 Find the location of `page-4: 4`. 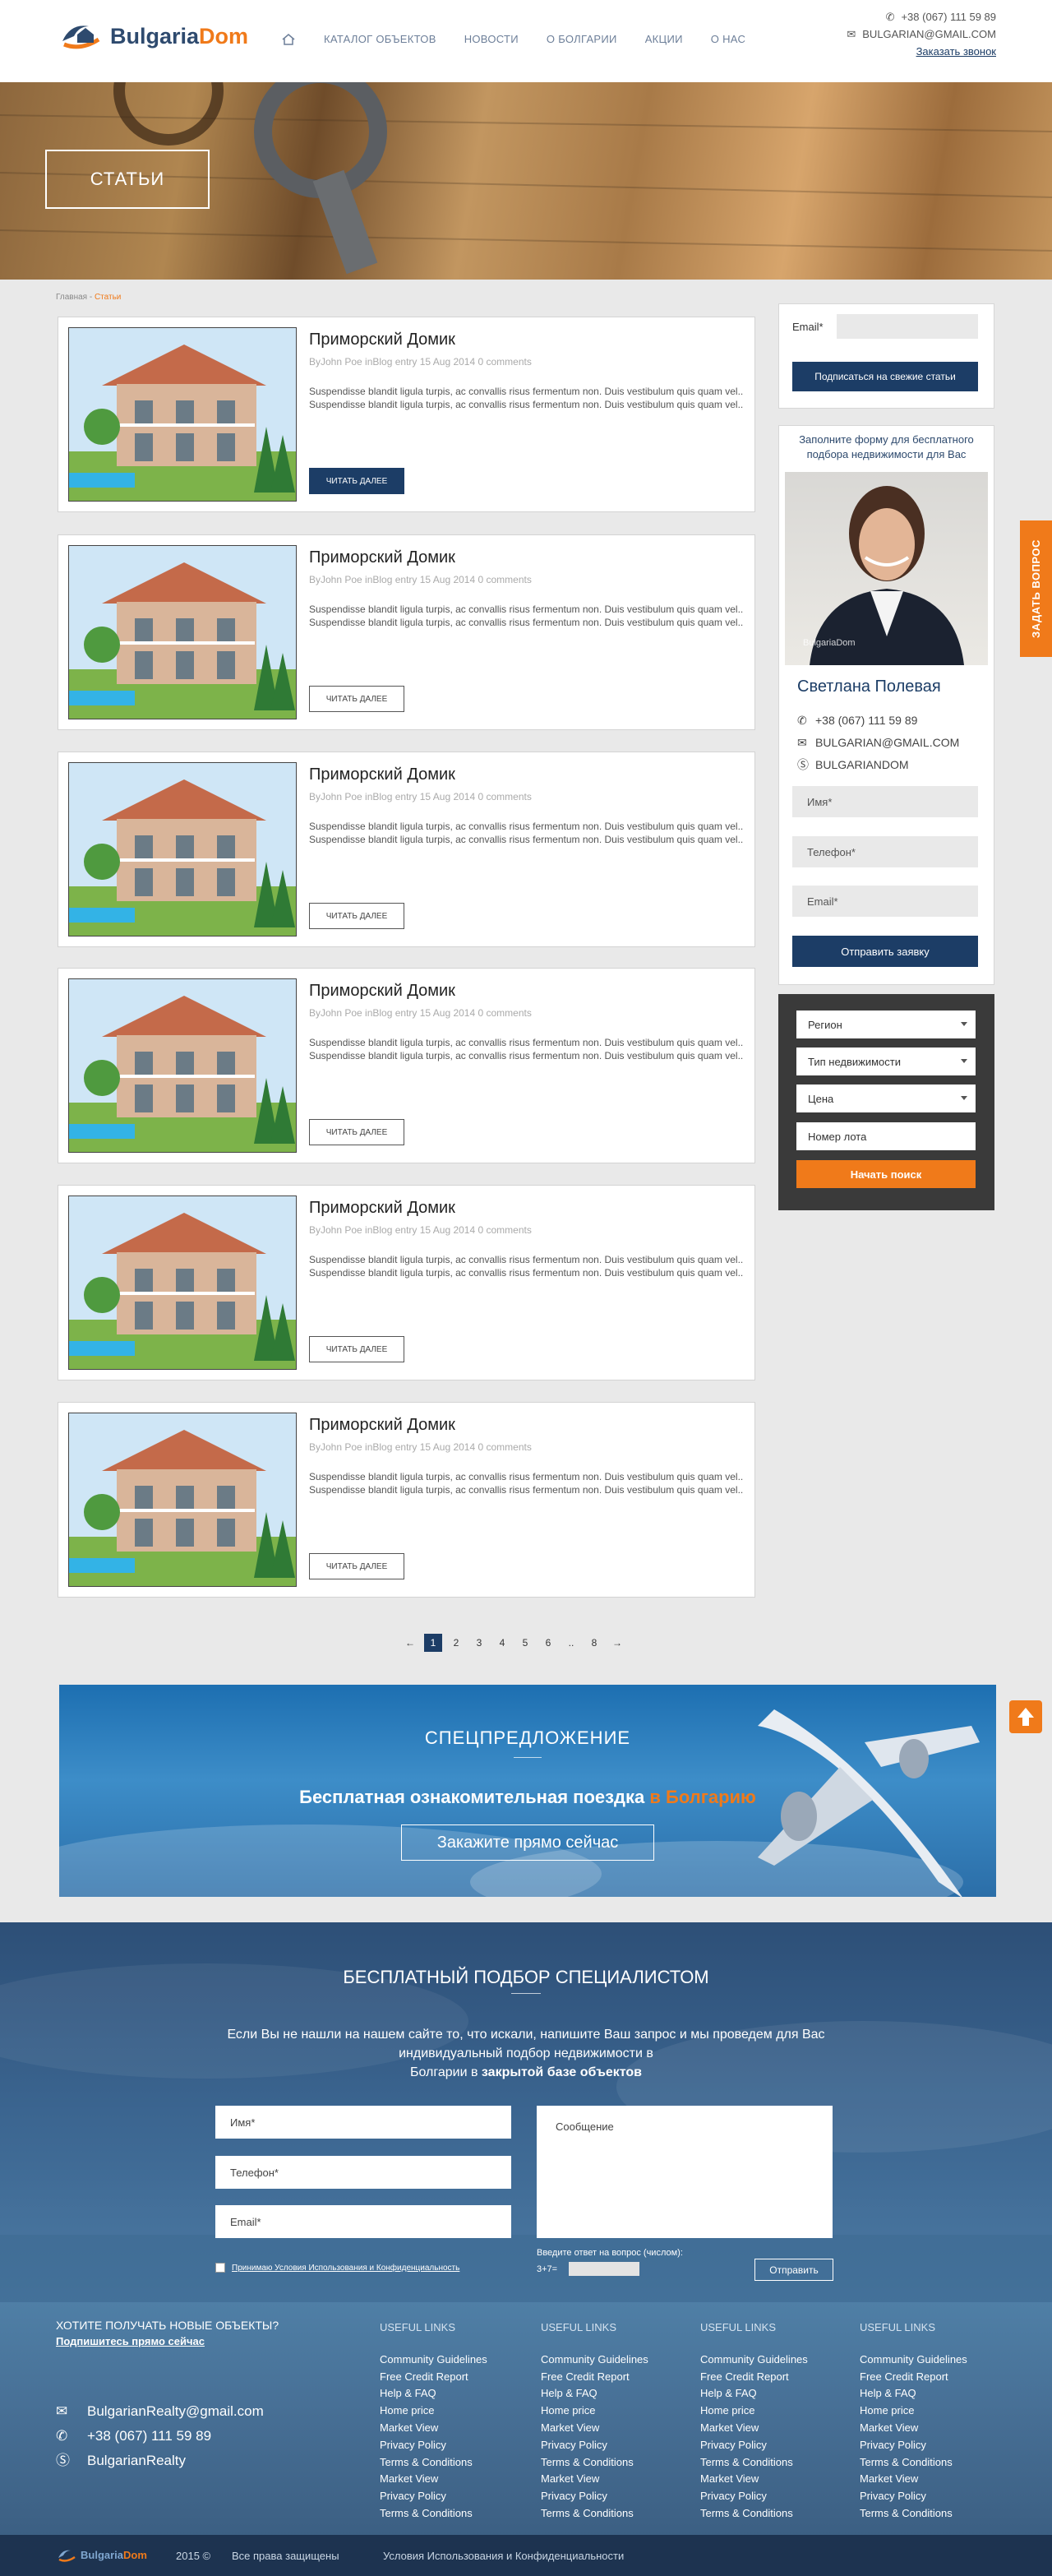

page-4: 4 is located at coordinates (502, 1643).